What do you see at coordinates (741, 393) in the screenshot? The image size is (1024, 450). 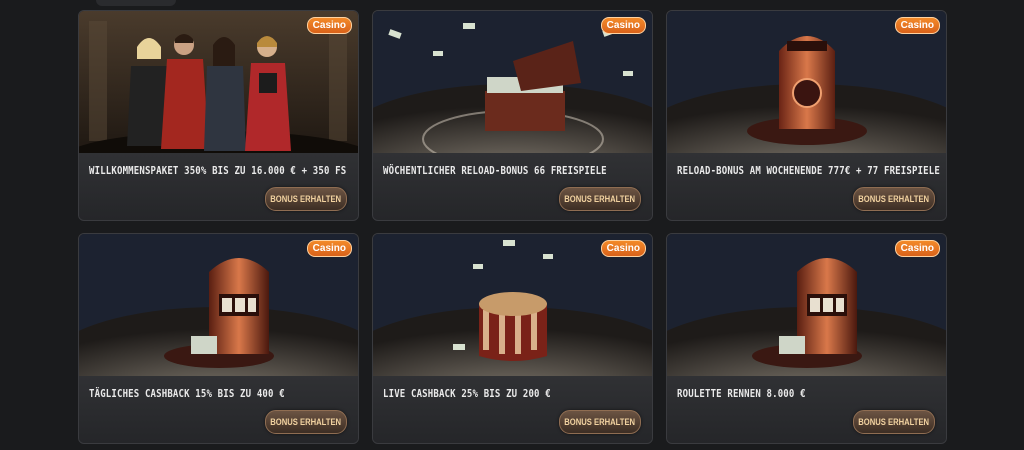 I see `promo-title: ROULETTE RENNEN 8.000 €` at bounding box center [741, 393].